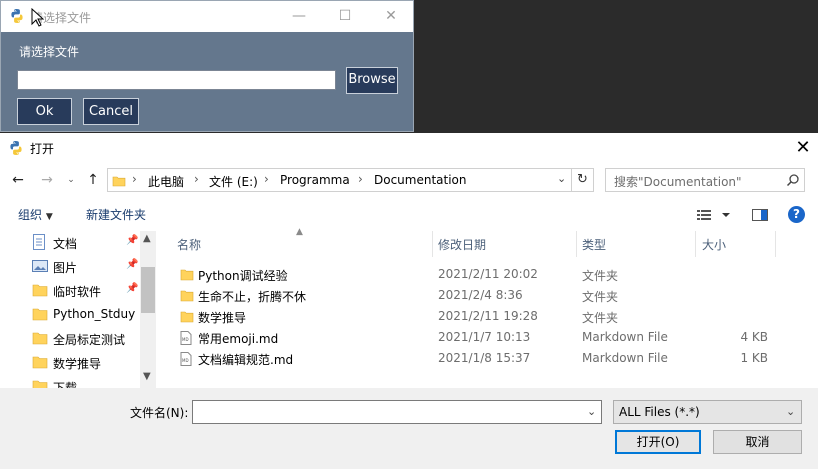 This screenshot has width=818, height=469. I want to click on nav-pane-scrollbar: ▲ ▼, so click(148, 309).